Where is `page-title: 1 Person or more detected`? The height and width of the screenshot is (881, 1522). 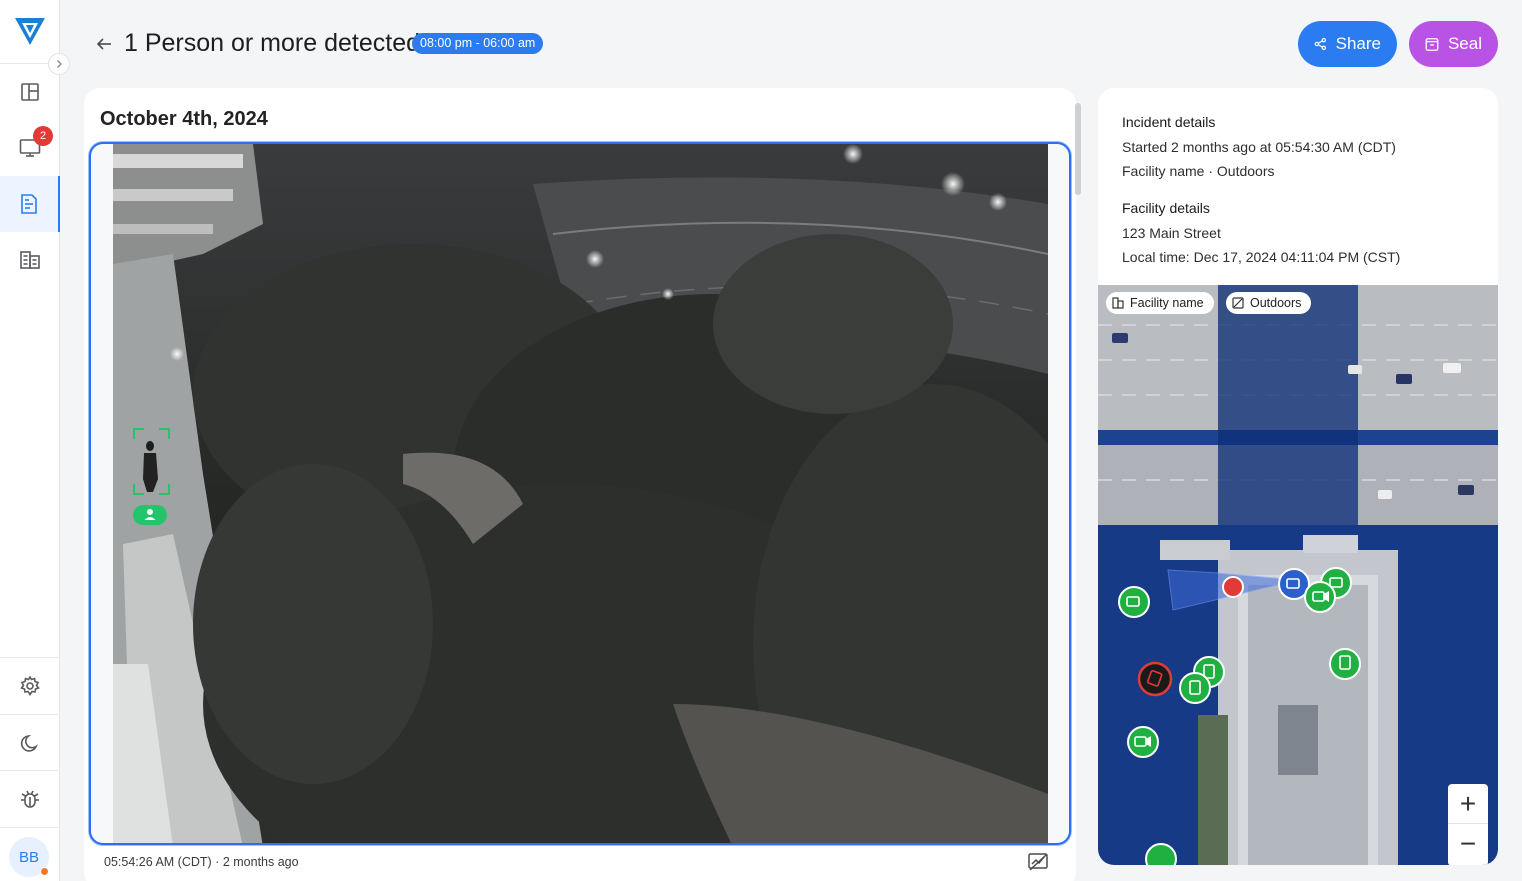 page-title: 1 Person or more detected is located at coordinates (272, 43).